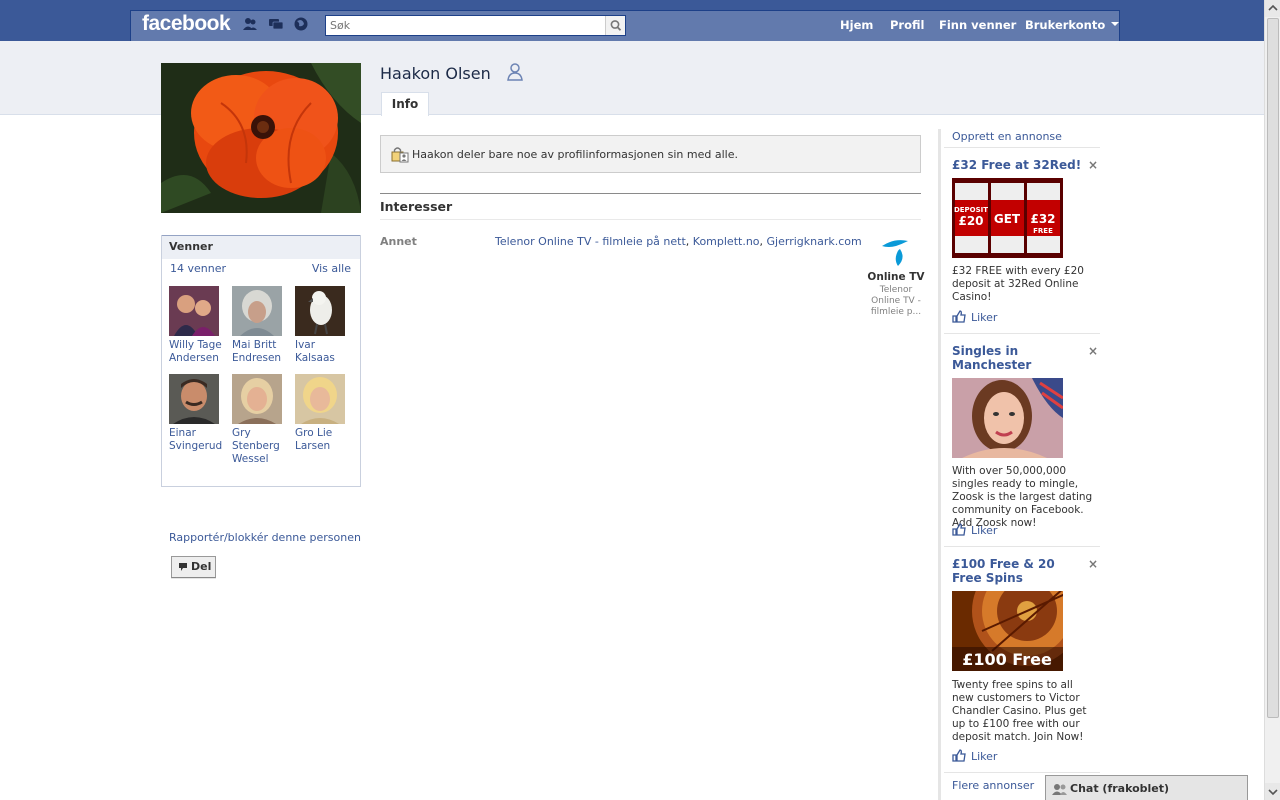  I want to click on friend-item: Gro Lie Larsen, so click(322, 413).